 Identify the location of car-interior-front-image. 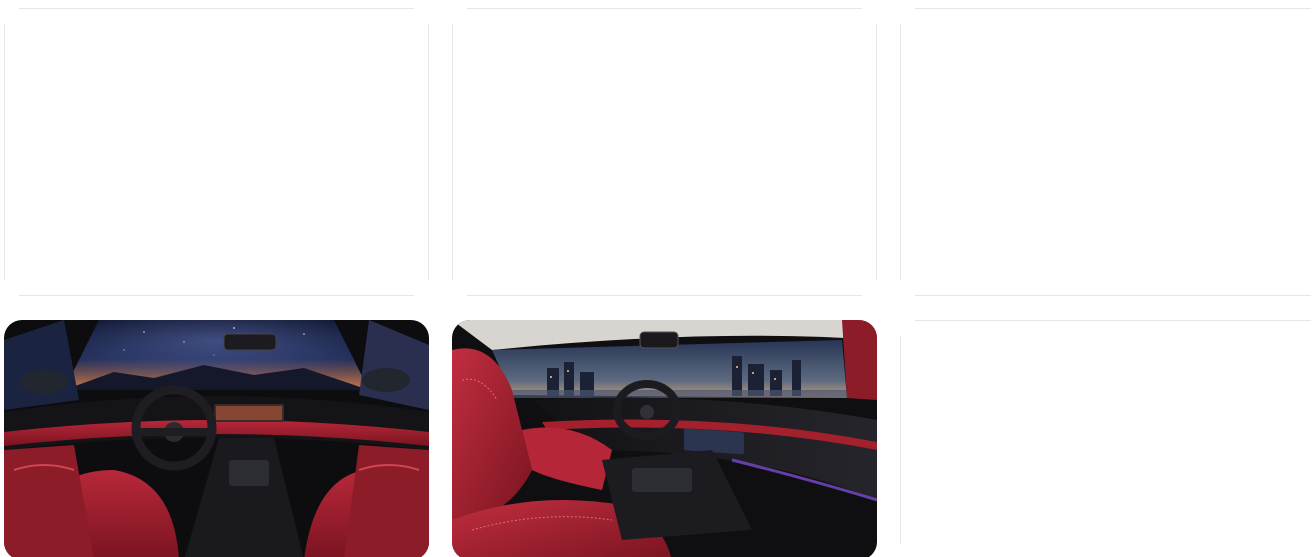
(216, 438).